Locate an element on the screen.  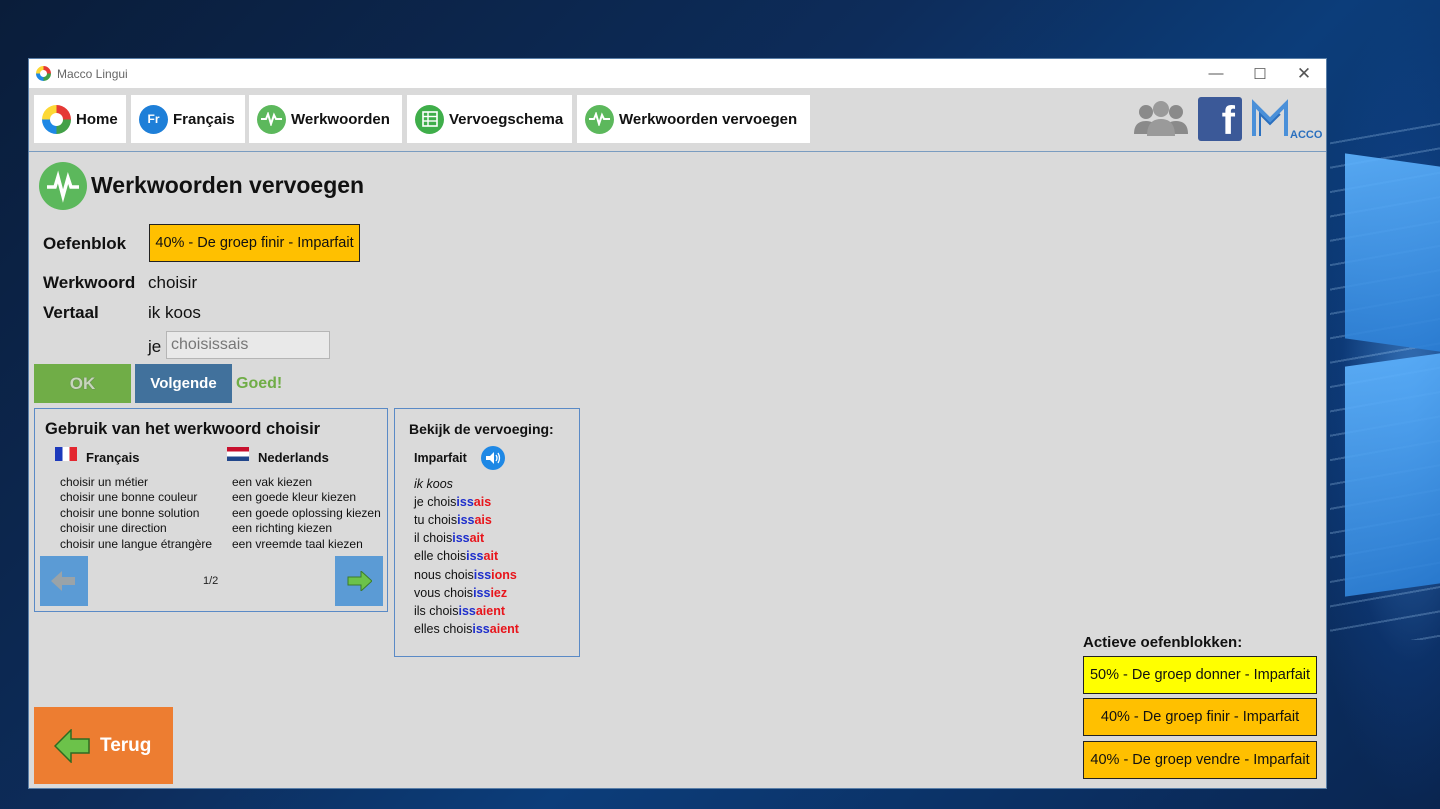
tense-label: Imparfait is located at coordinates (440, 458).